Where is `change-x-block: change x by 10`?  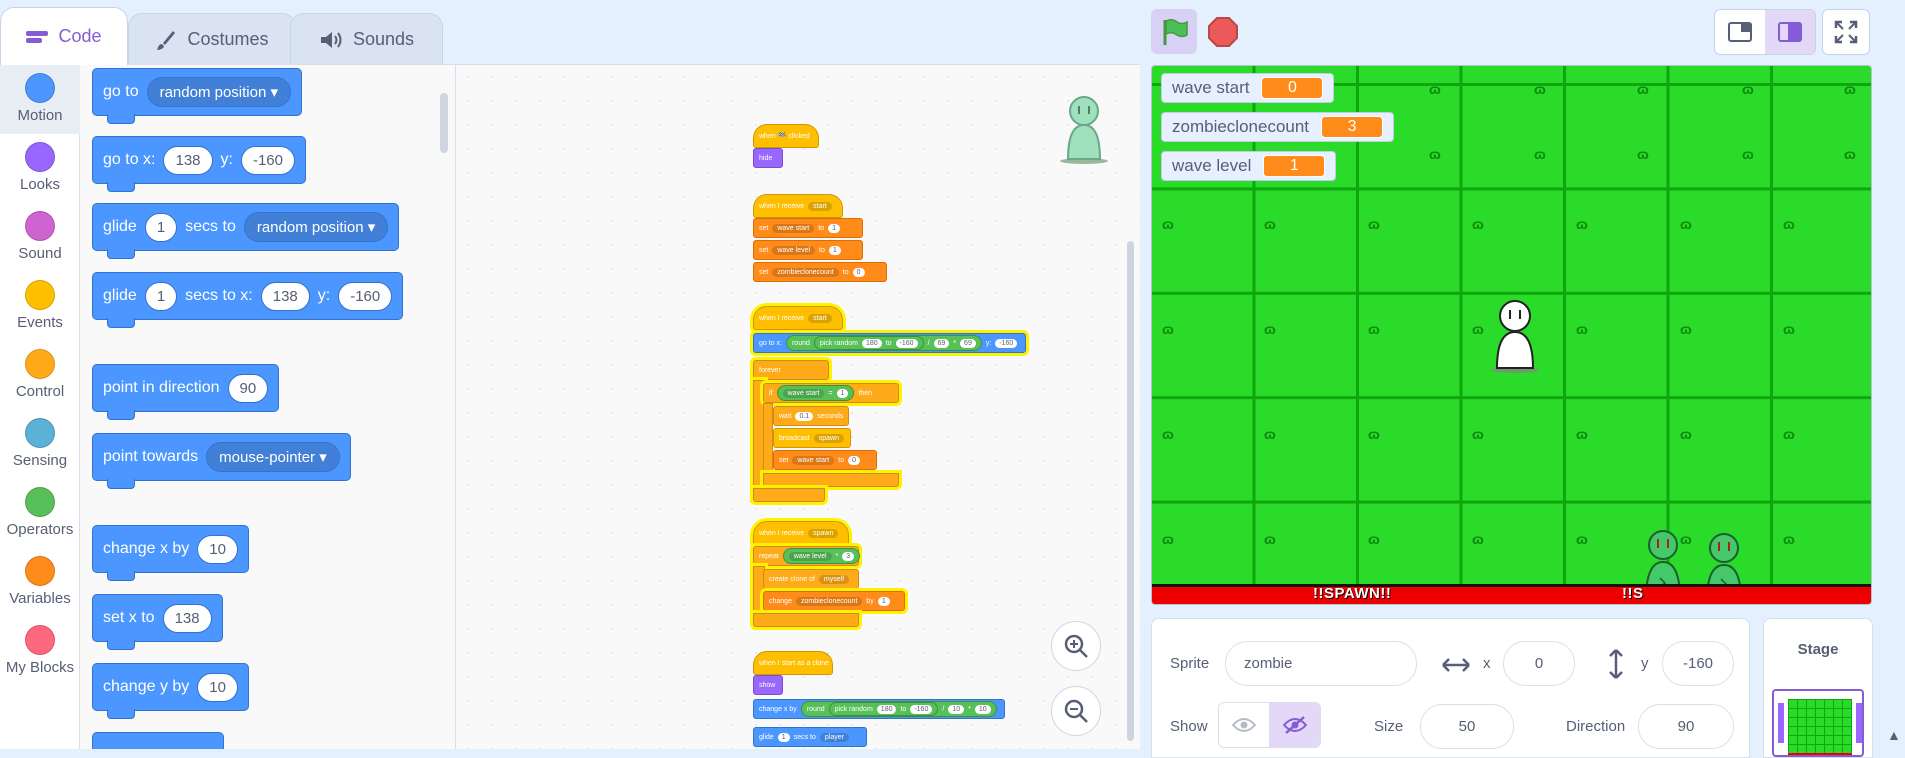
change-x-block: change x by 10 is located at coordinates (170, 553).